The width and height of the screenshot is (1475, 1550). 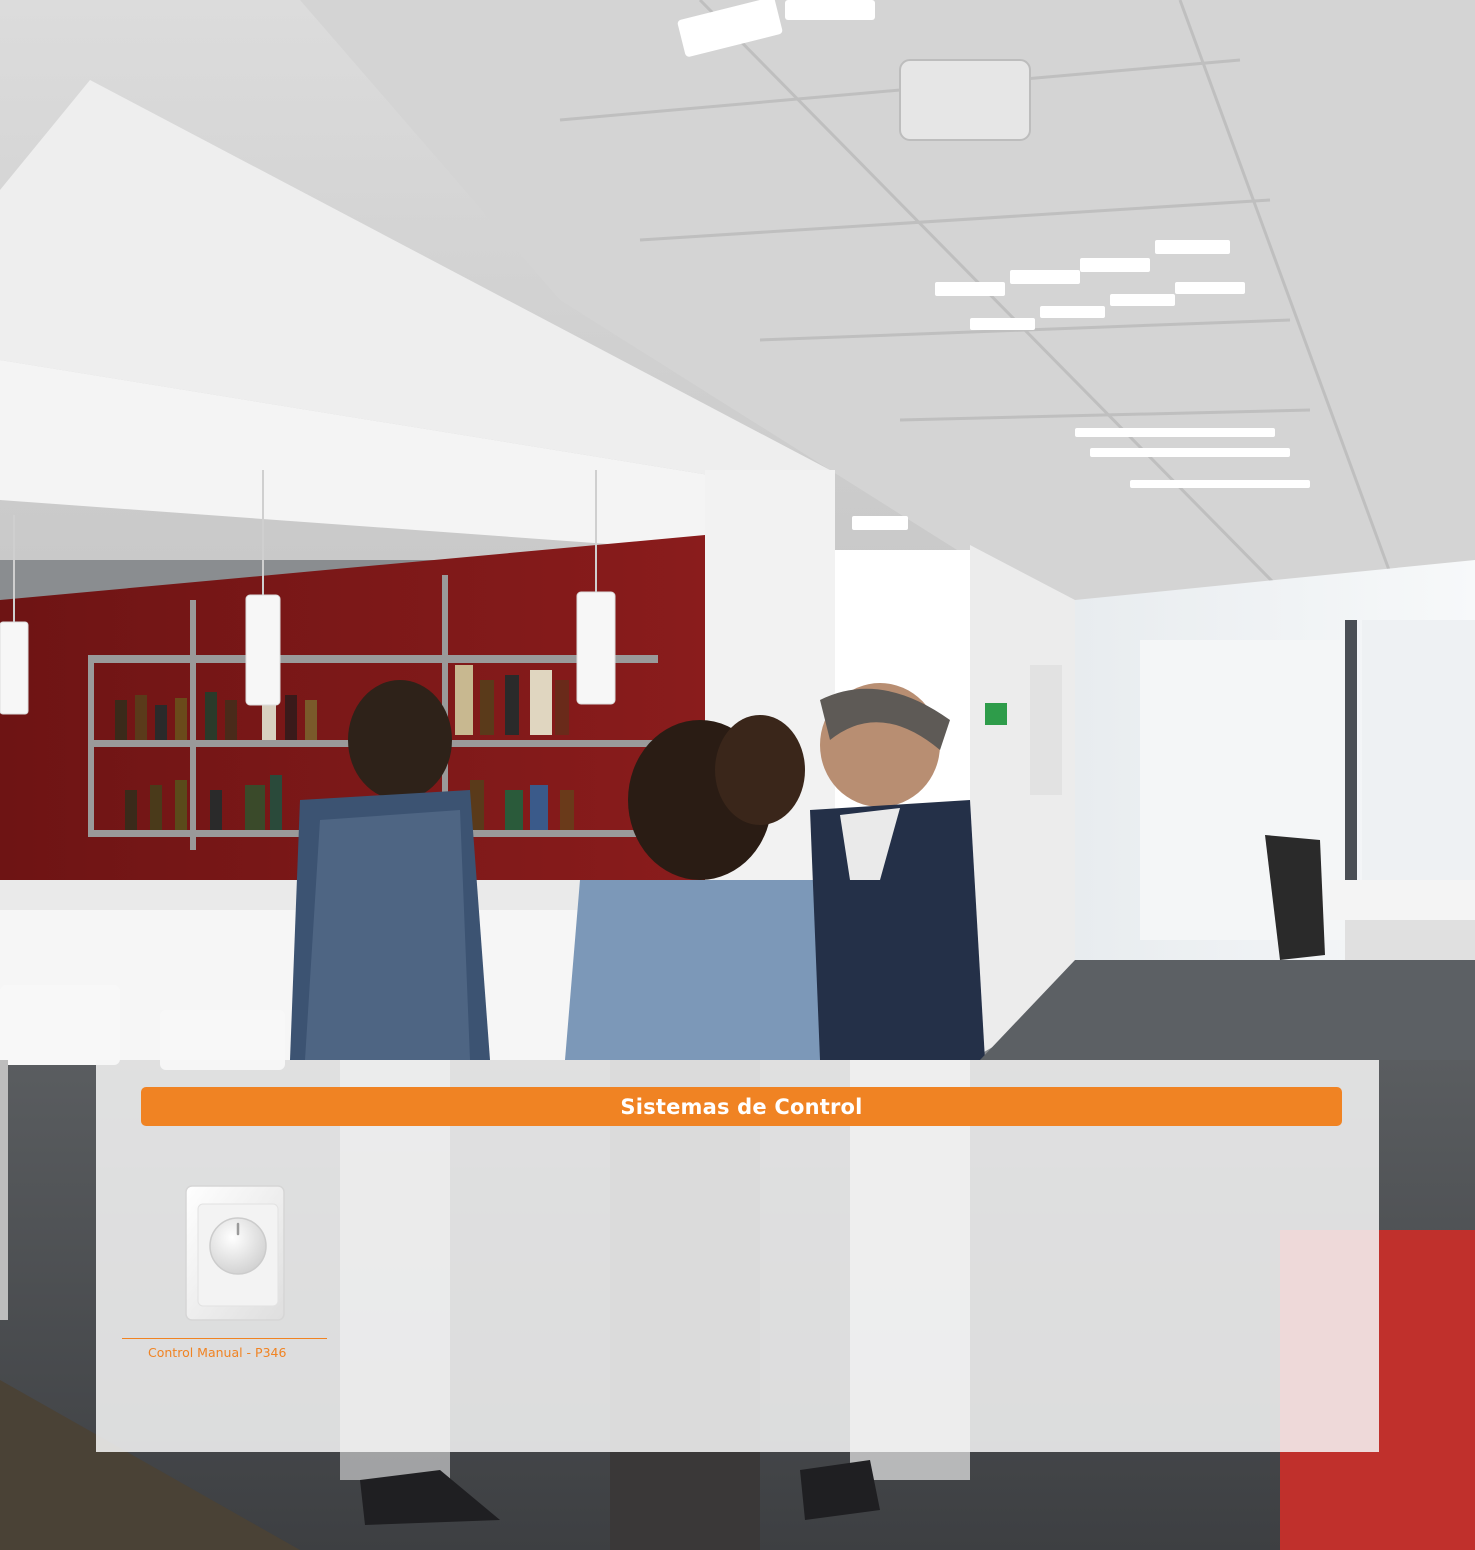 I want to click on product-caption: Control Manual - P346, so click(x=217, y=1352).